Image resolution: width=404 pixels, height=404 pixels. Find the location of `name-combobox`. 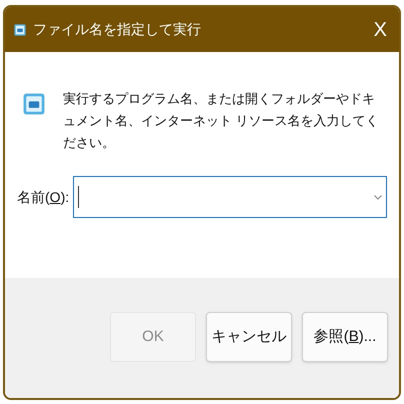

name-combobox is located at coordinates (230, 197).